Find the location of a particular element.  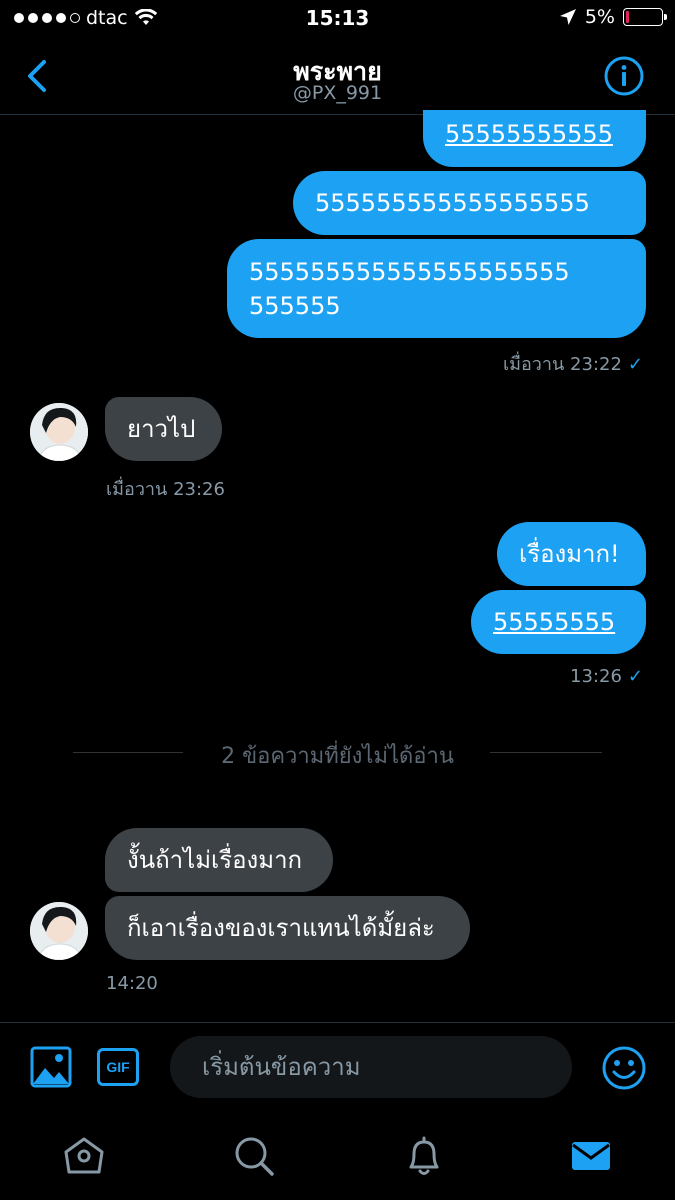

mail-icon is located at coordinates (591, 1156).